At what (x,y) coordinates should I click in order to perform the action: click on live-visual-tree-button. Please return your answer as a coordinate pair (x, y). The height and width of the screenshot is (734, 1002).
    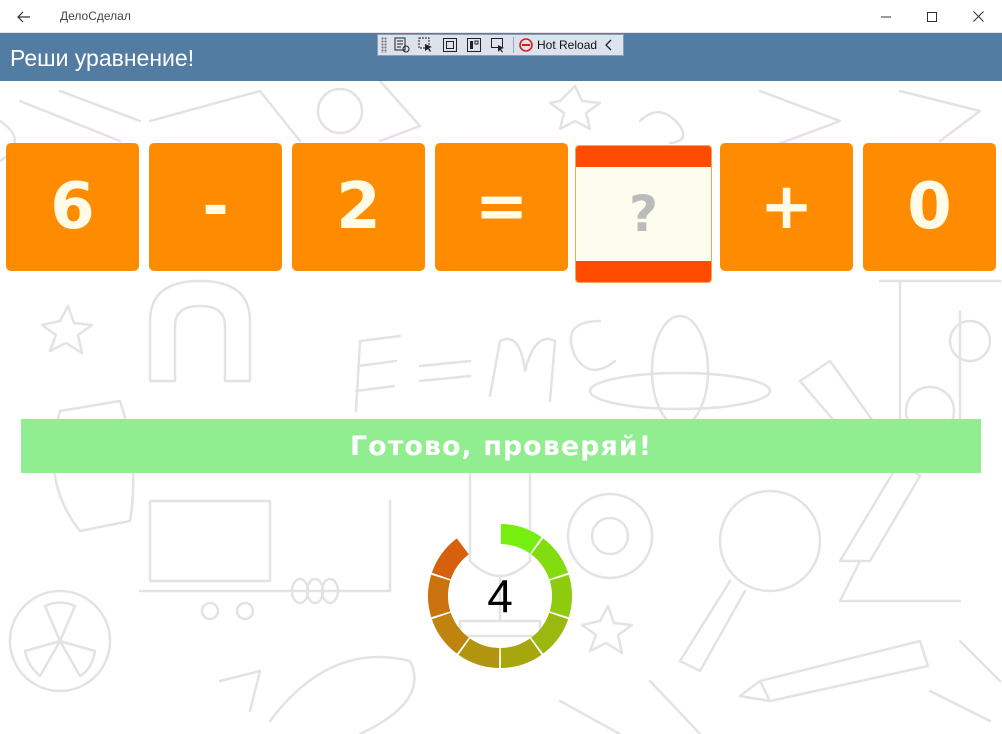
    Looking at the image, I should click on (402, 45).